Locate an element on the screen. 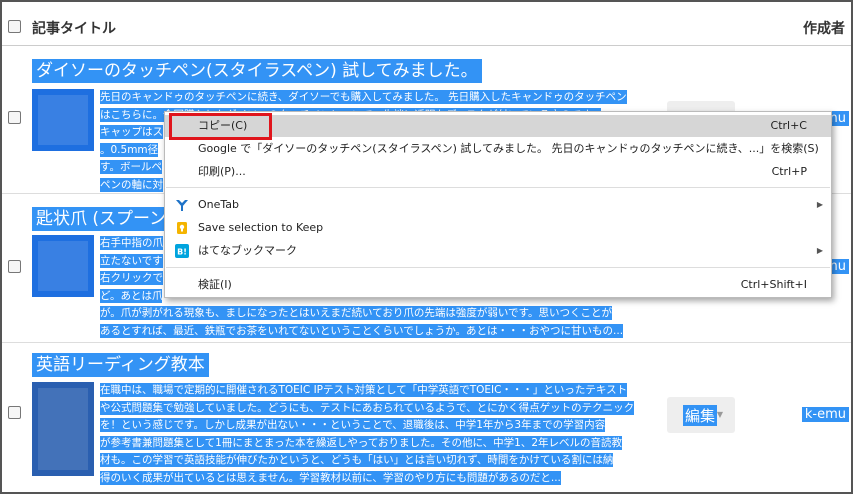 The width and height of the screenshot is (853, 494). menu-item-print: 印刷(P)... Ctrl+P is located at coordinates (498, 172).